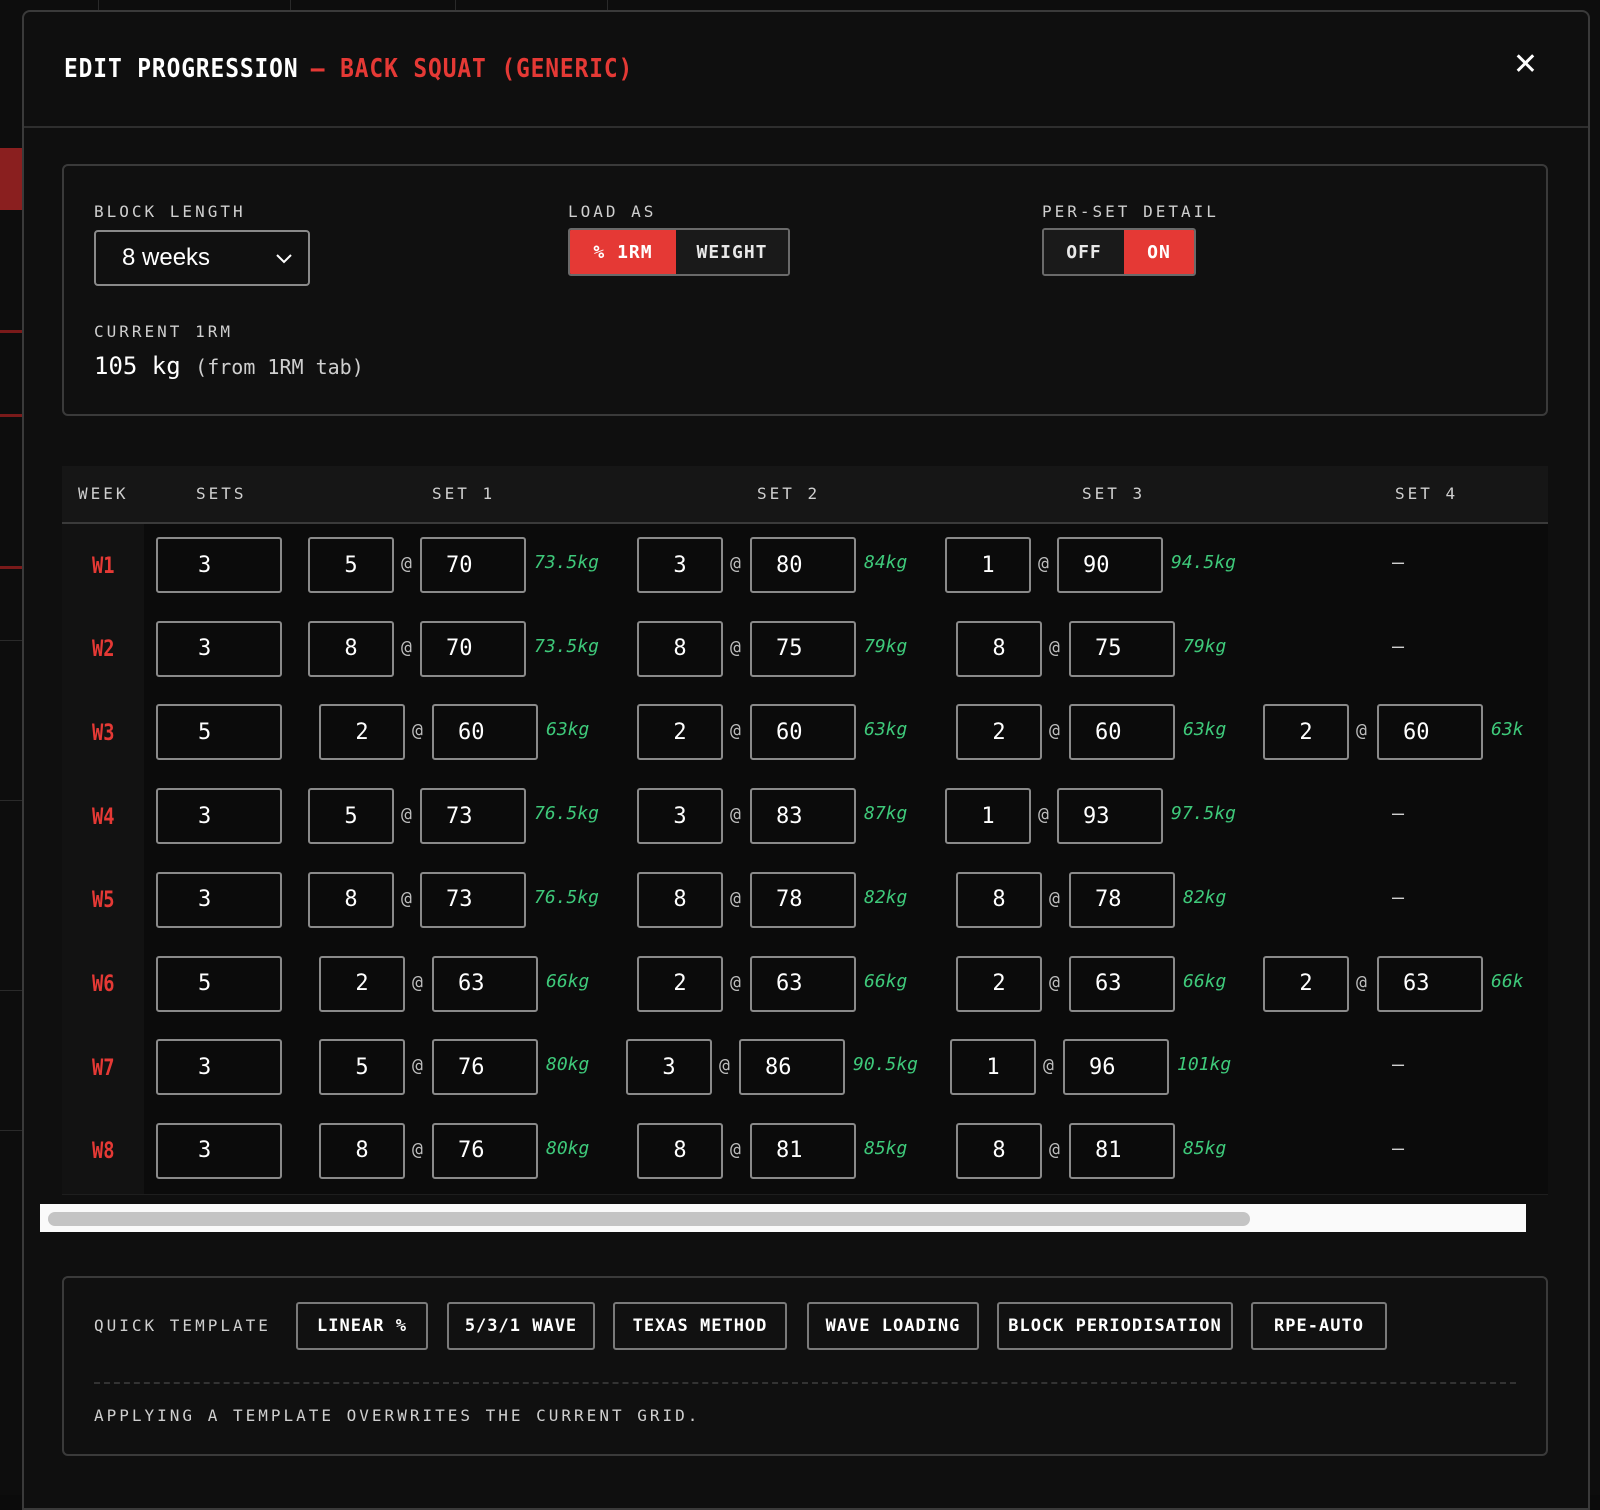  What do you see at coordinates (1115, 1326) in the screenshot?
I see `template-block-periodisation-button: BLOCK PERIODISATION` at bounding box center [1115, 1326].